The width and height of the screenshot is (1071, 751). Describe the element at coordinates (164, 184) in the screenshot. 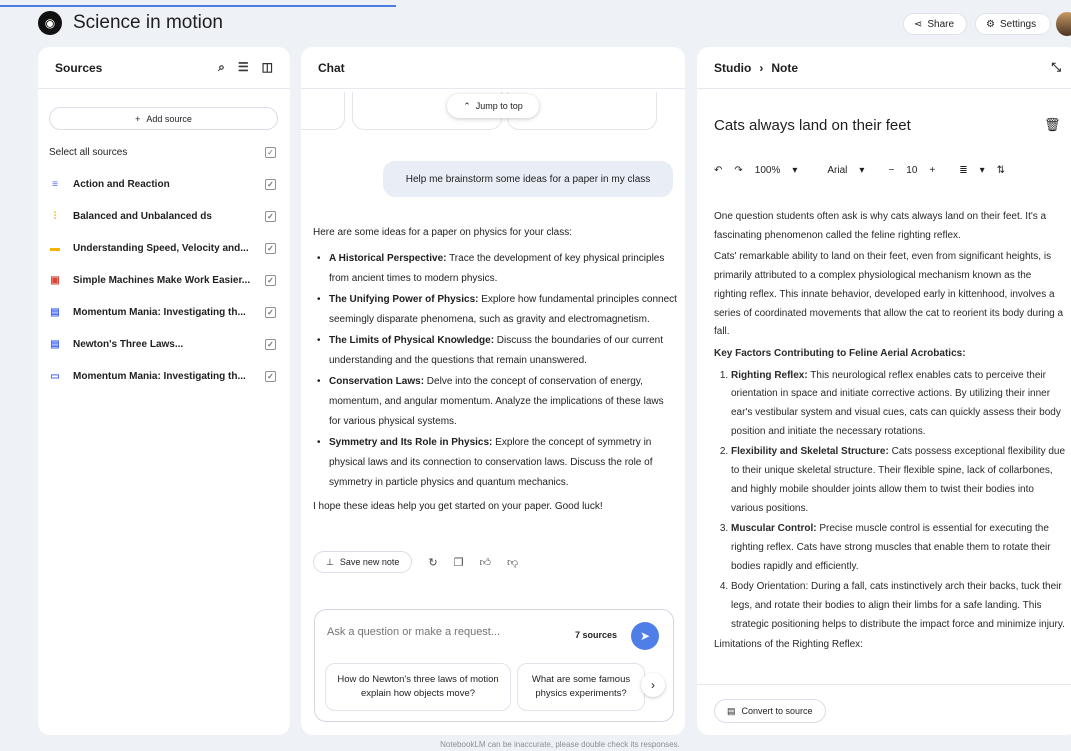

I see `source-item: ≡ Action and Reaction ✓` at that location.